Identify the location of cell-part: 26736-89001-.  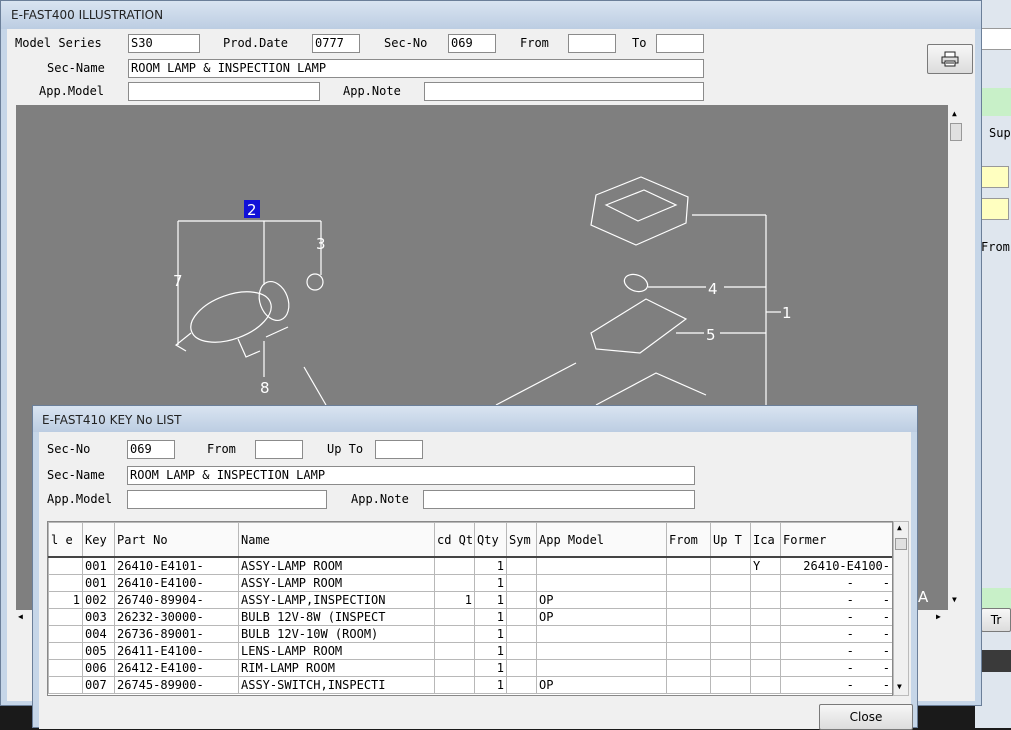
(176, 634).